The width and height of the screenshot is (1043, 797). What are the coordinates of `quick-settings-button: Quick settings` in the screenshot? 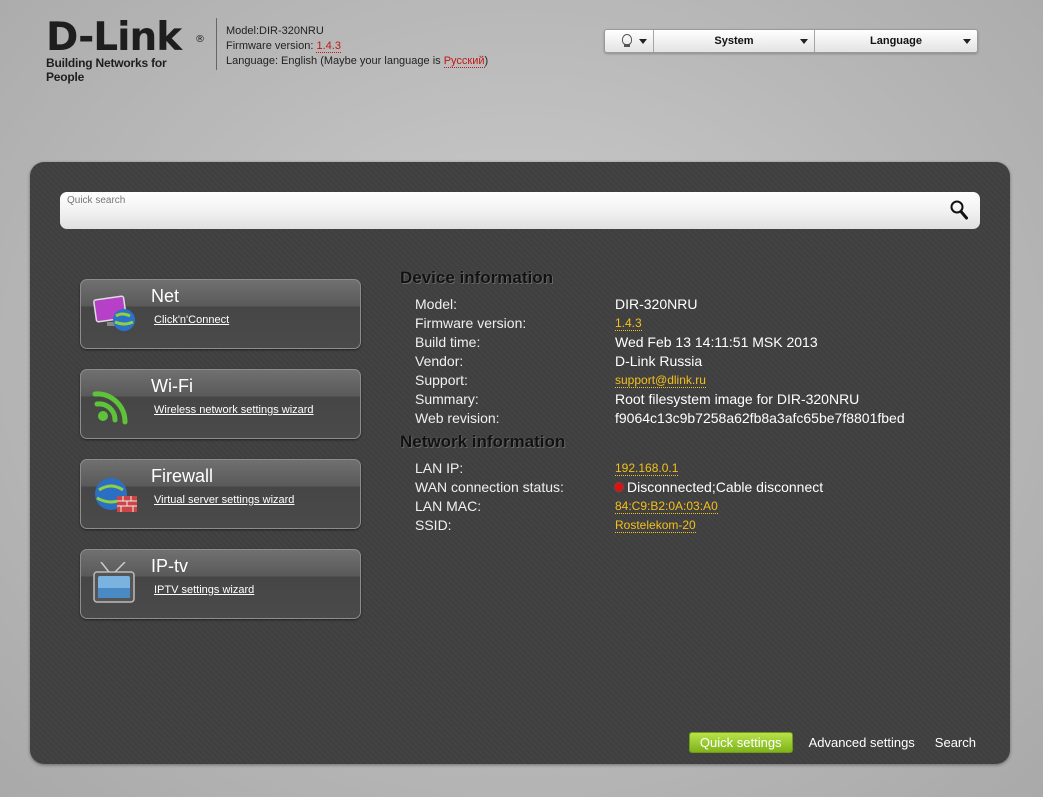 It's located at (740, 742).